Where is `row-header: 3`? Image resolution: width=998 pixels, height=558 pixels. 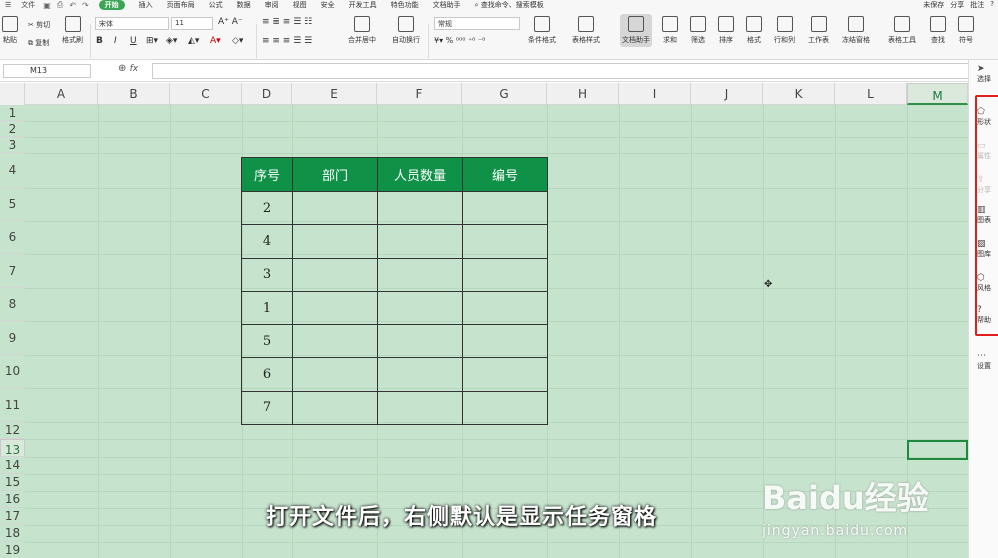
row-header: 3 is located at coordinates (12, 145).